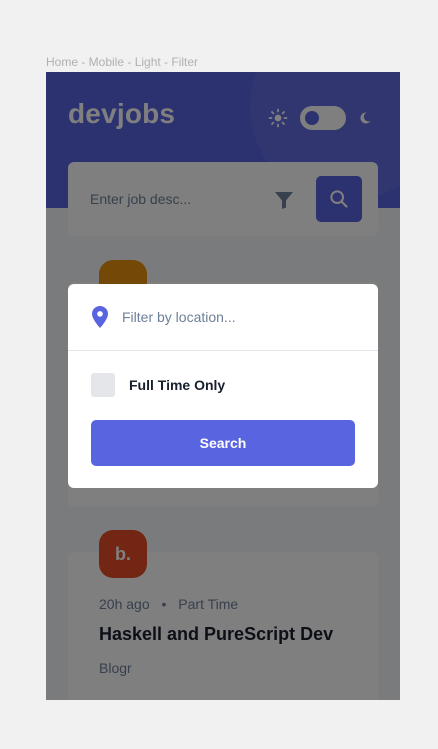 This screenshot has width=438, height=749. Describe the element at coordinates (103, 385) in the screenshot. I see `full-time-checkbox` at that location.